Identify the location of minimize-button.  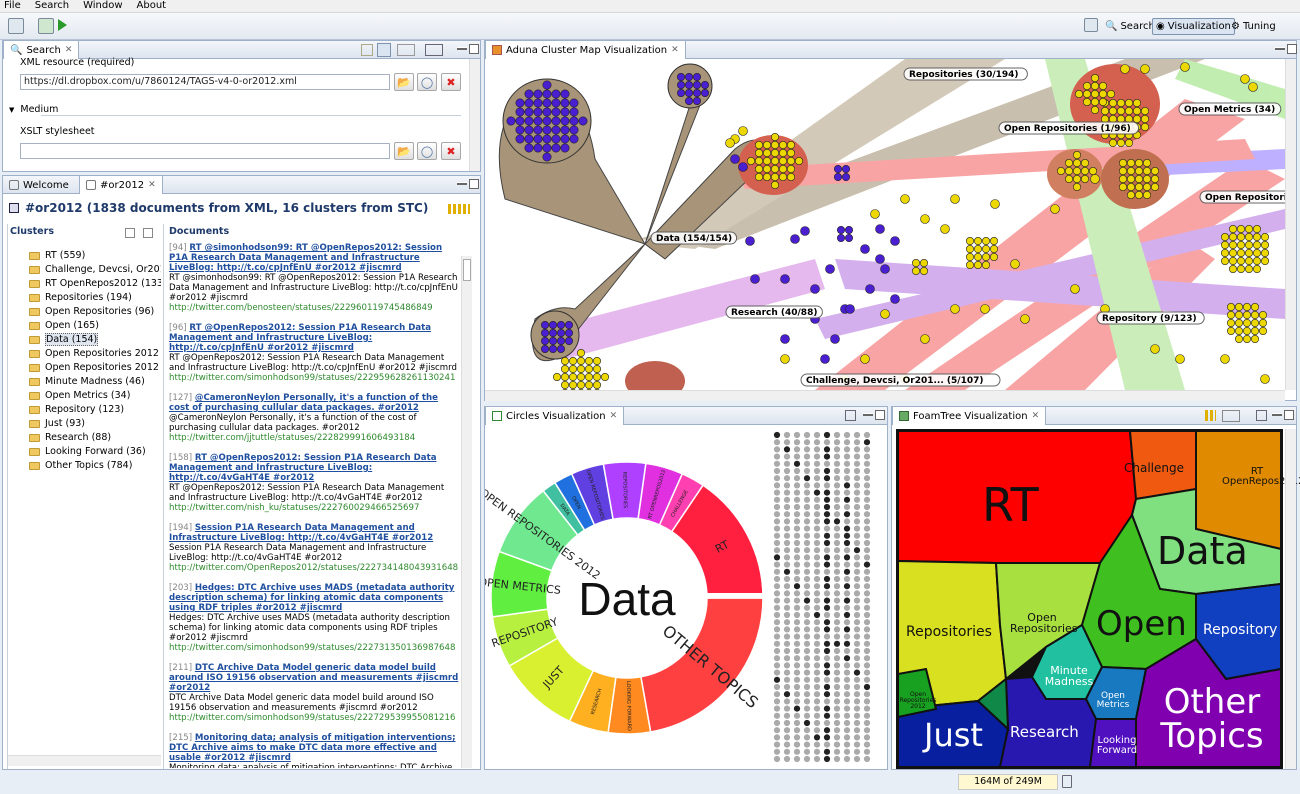
(462, 183).